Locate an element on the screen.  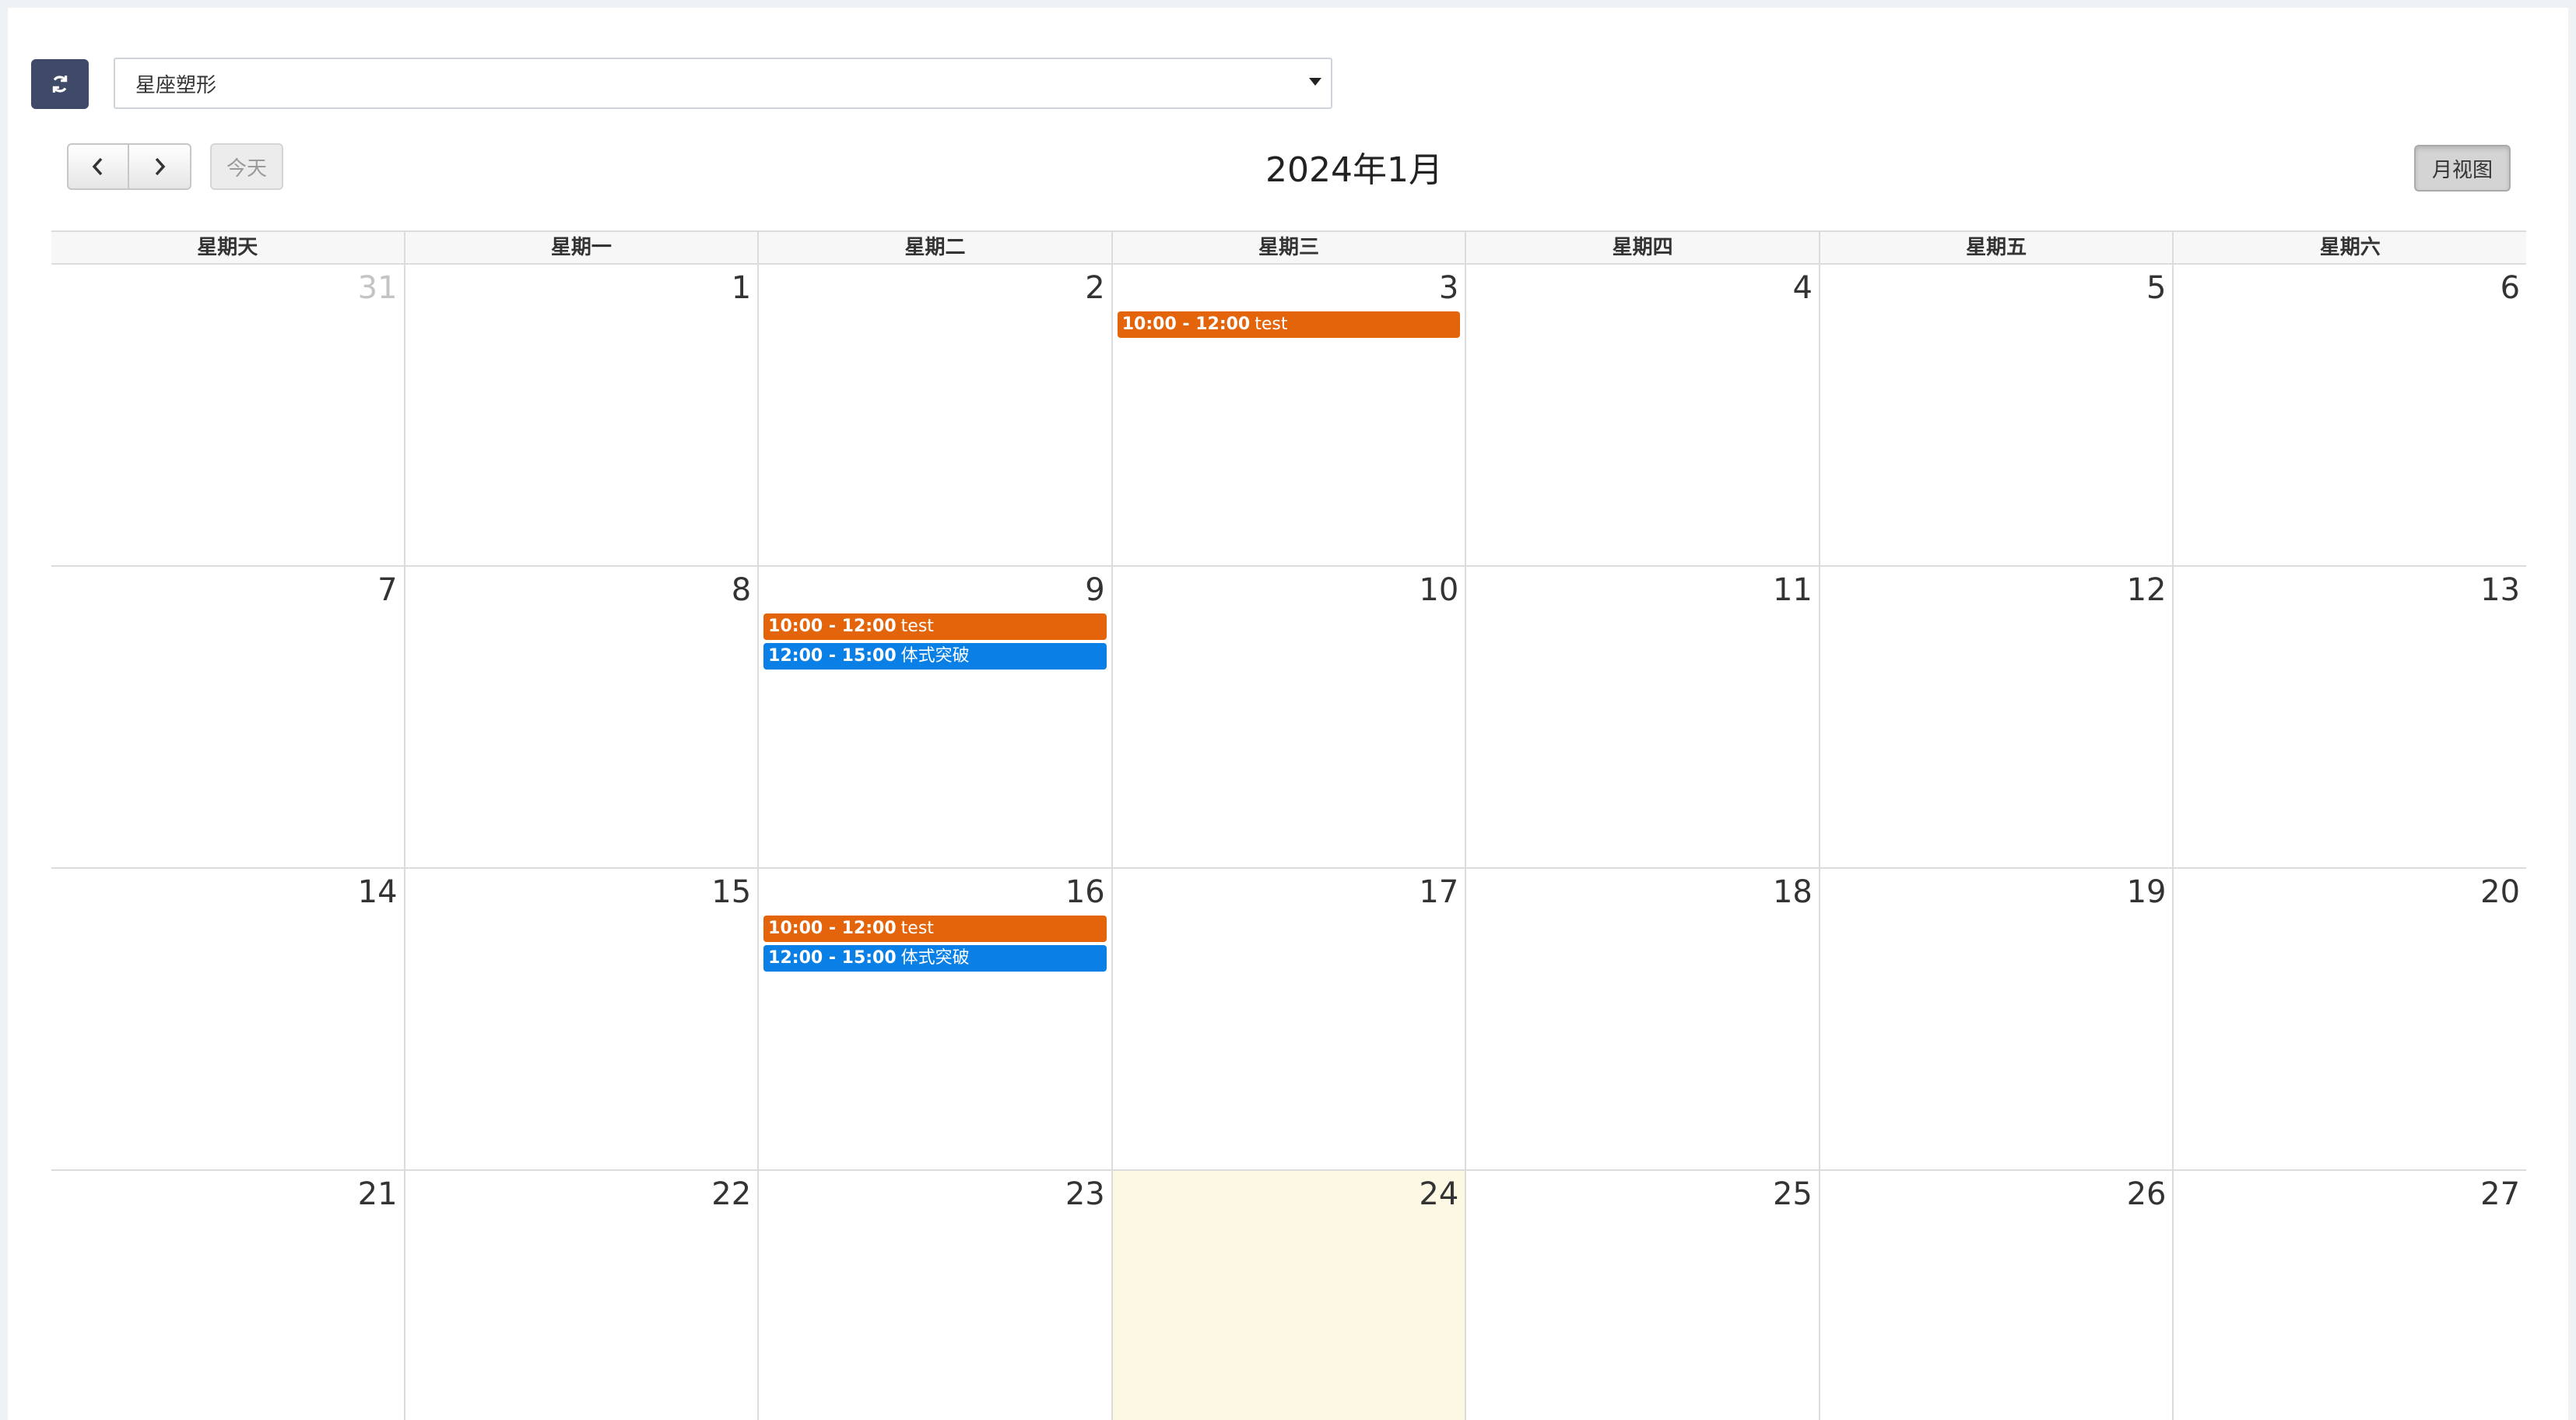
day-number: 17 is located at coordinates (1439, 892).